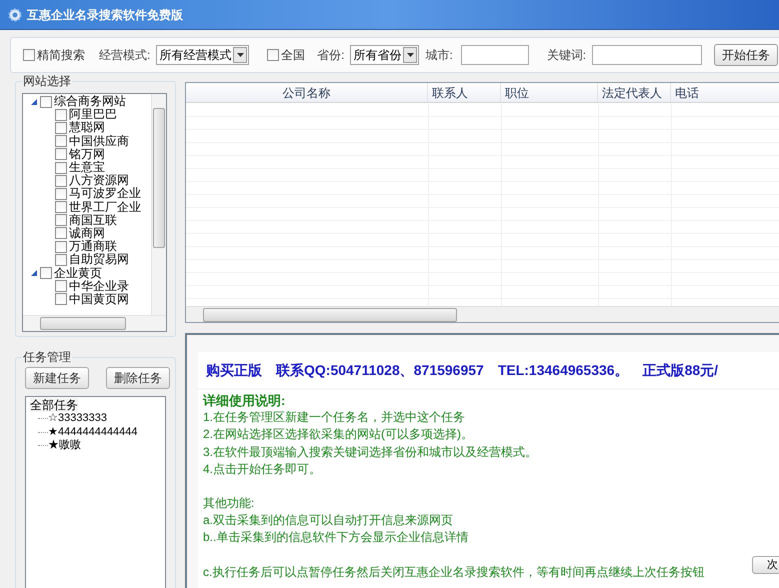 The width and height of the screenshot is (779, 588). I want to click on city-field, so click(494, 55).